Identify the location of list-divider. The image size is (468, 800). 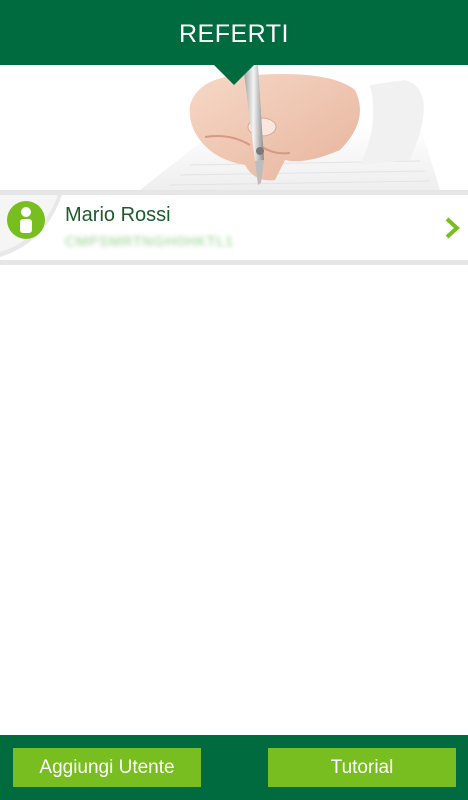
(234, 262).